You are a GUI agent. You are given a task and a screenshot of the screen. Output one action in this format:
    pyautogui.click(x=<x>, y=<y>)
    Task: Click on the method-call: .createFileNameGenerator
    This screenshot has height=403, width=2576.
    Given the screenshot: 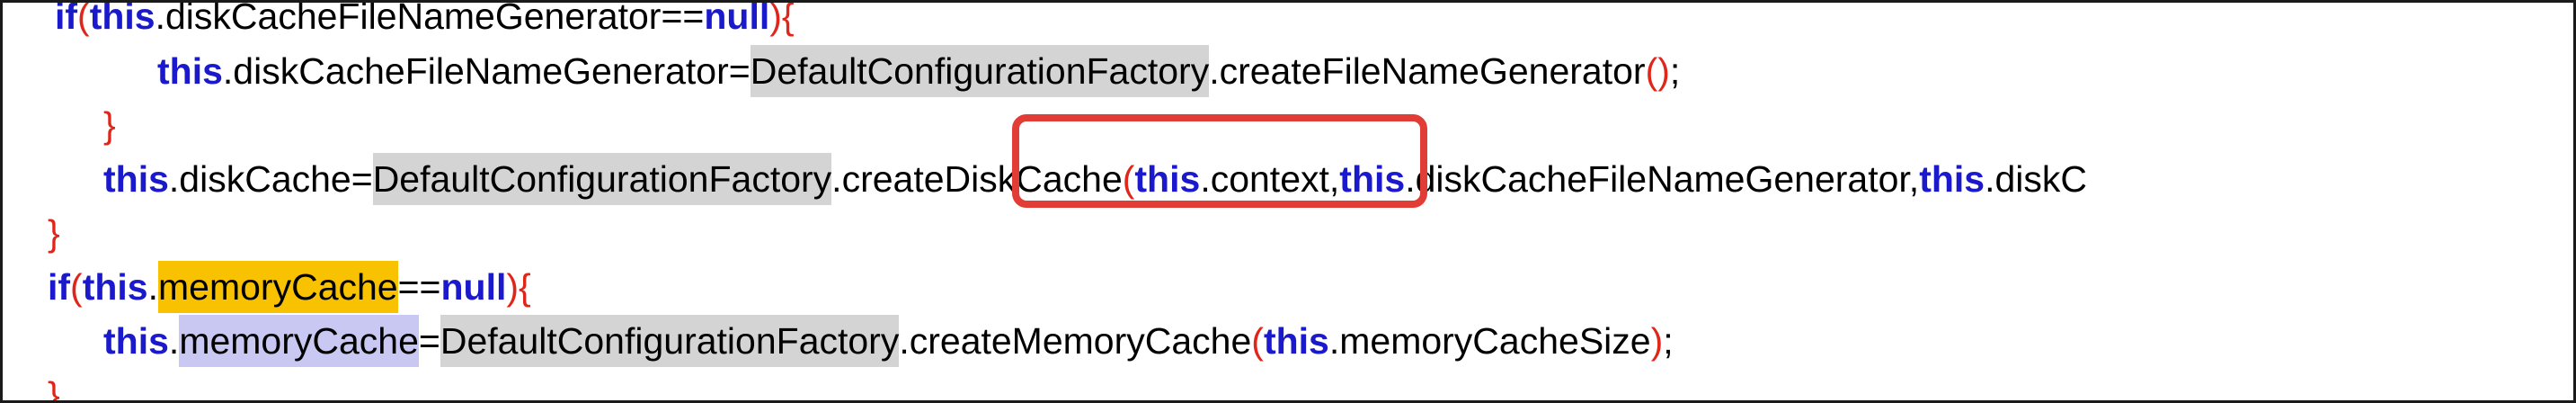 What is the action you would take?
    pyautogui.click(x=1427, y=71)
    